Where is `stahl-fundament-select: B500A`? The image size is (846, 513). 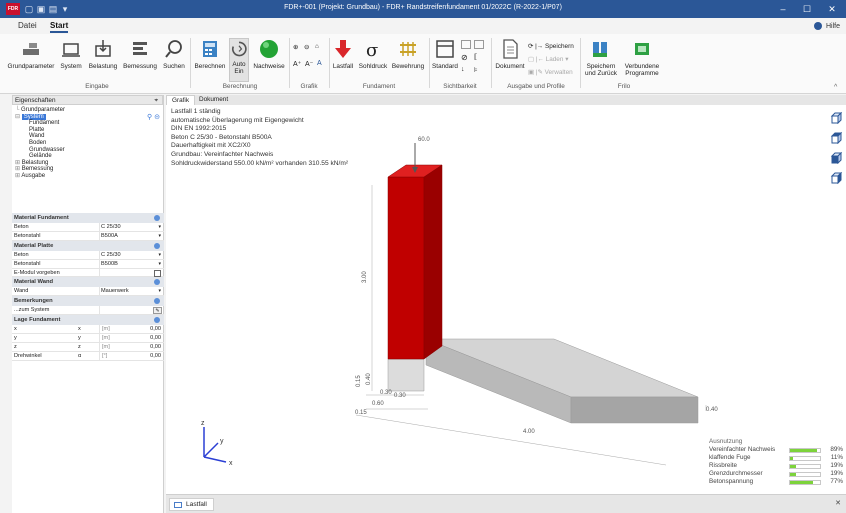 stahl-fundament-select: B500A is located at coordinates (109, 236).